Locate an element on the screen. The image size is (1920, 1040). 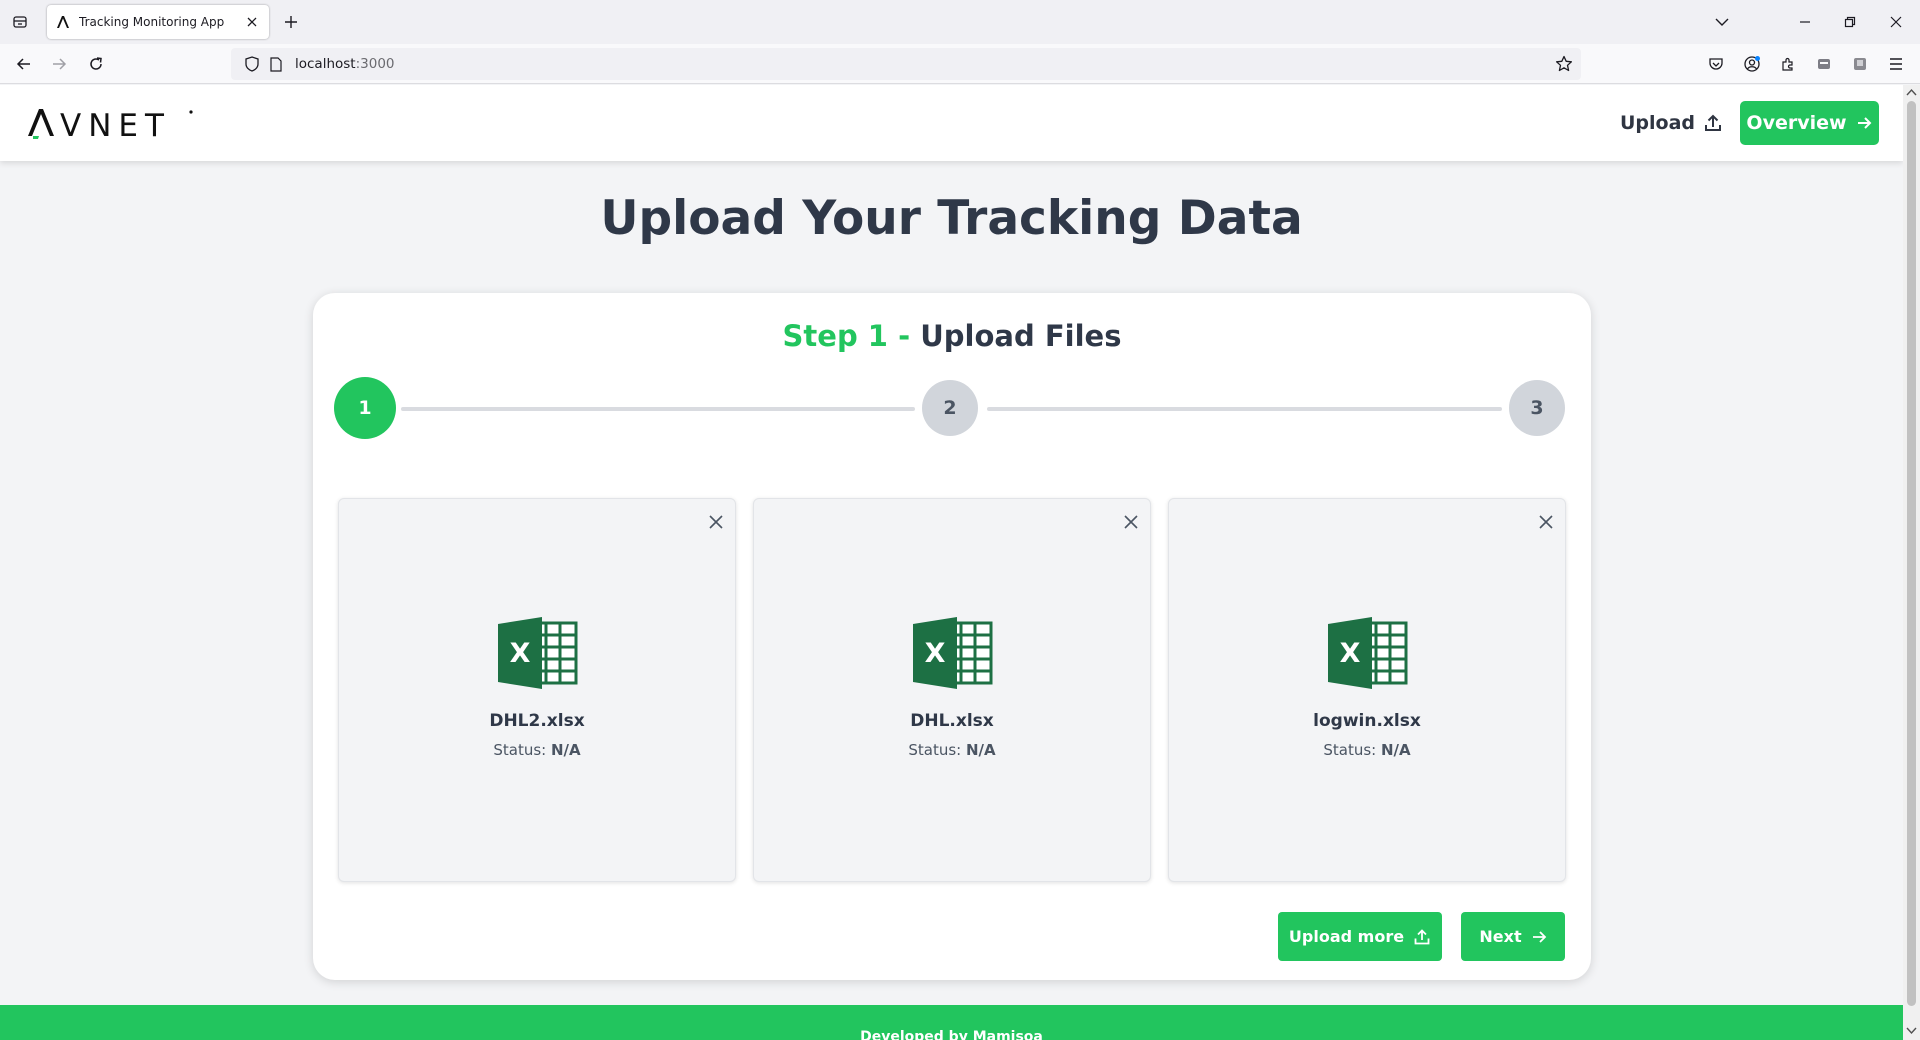
browser-nav-bar: localhost:3000 is located at coordinates (960, 64).